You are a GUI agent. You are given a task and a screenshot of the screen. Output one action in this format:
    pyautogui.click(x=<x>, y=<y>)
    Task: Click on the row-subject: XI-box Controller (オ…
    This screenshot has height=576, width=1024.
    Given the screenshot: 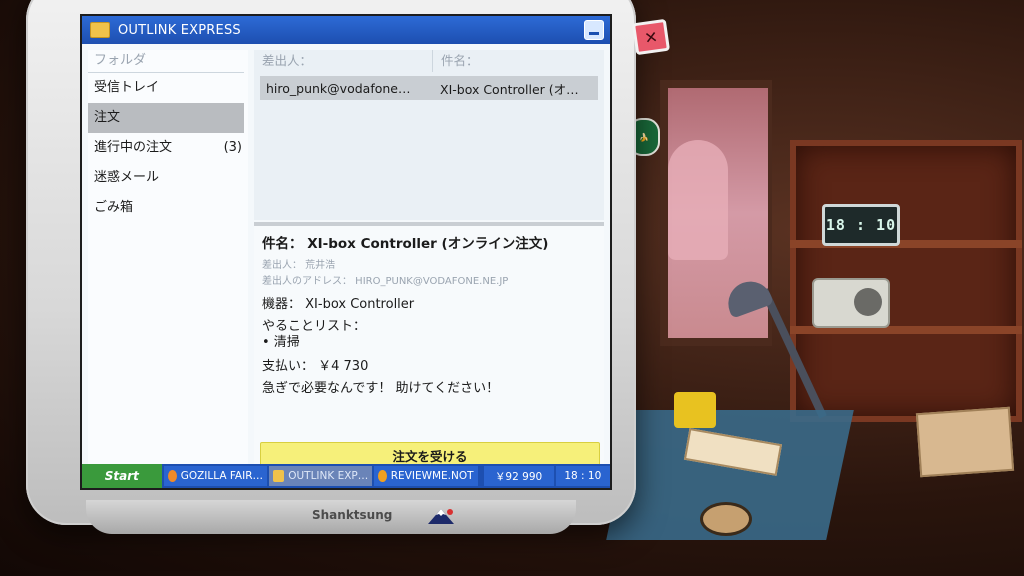 What is the action you would take?
    pyautogui.click(x=509, y=89)
    